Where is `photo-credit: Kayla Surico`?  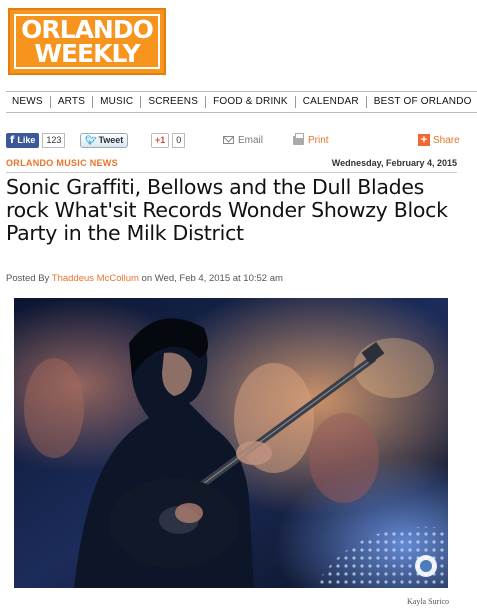
photo-credit: Kayla Surico is located at coordinates (428, 601).